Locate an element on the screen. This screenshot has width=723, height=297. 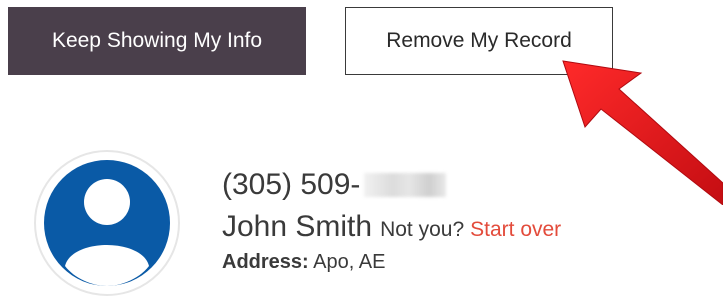
keep-showing-button: Keep Showing My Info is located at coordinates (157, 41).